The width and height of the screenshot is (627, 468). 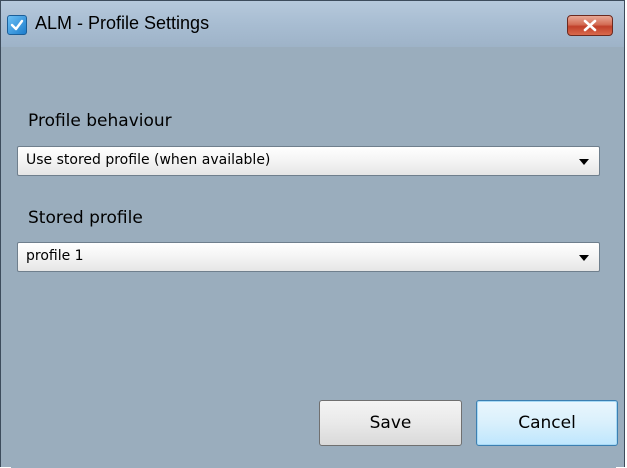 What do you see at coordinates (85, 218) in the screenshot?
I see `stored-profile-label: Stored profile` at bounding box center [85, 218].